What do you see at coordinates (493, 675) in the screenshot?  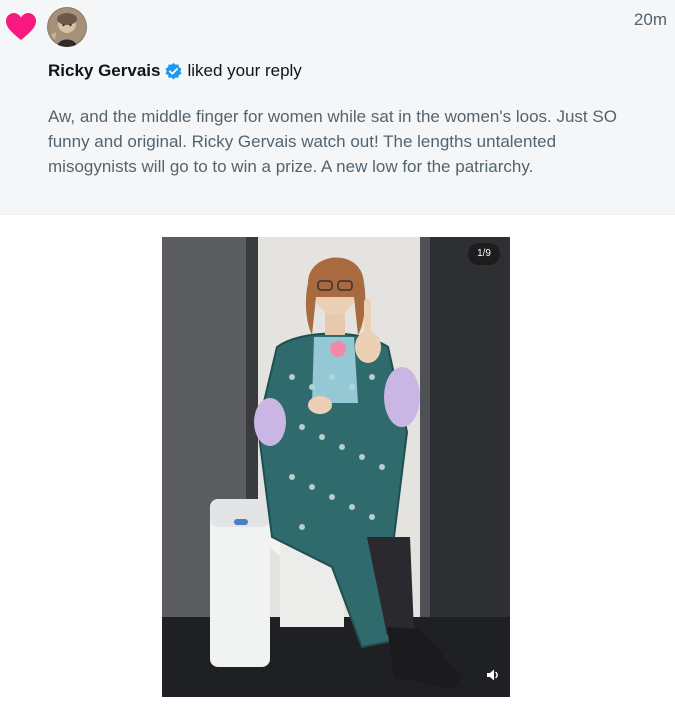 I see `volume-icon` at bounding box center [493, 675].